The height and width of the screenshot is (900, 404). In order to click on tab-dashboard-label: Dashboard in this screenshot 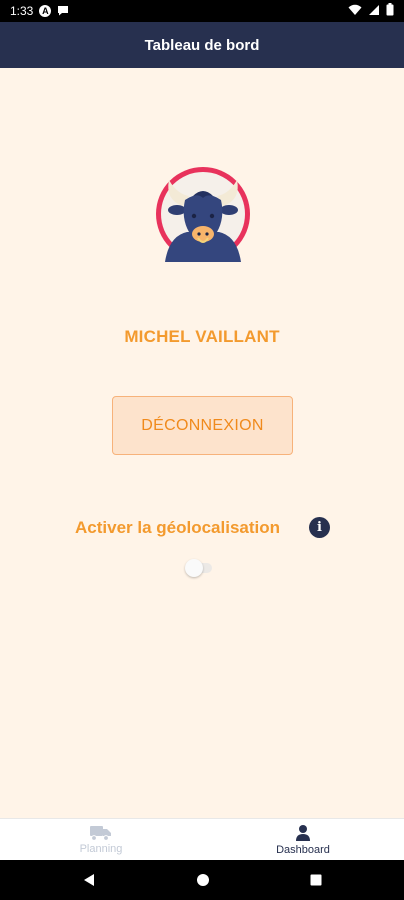, I will do `click(303, 849)`.